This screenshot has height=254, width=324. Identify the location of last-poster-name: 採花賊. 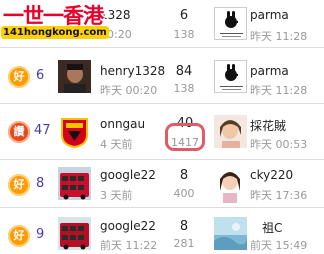
(268, 125).